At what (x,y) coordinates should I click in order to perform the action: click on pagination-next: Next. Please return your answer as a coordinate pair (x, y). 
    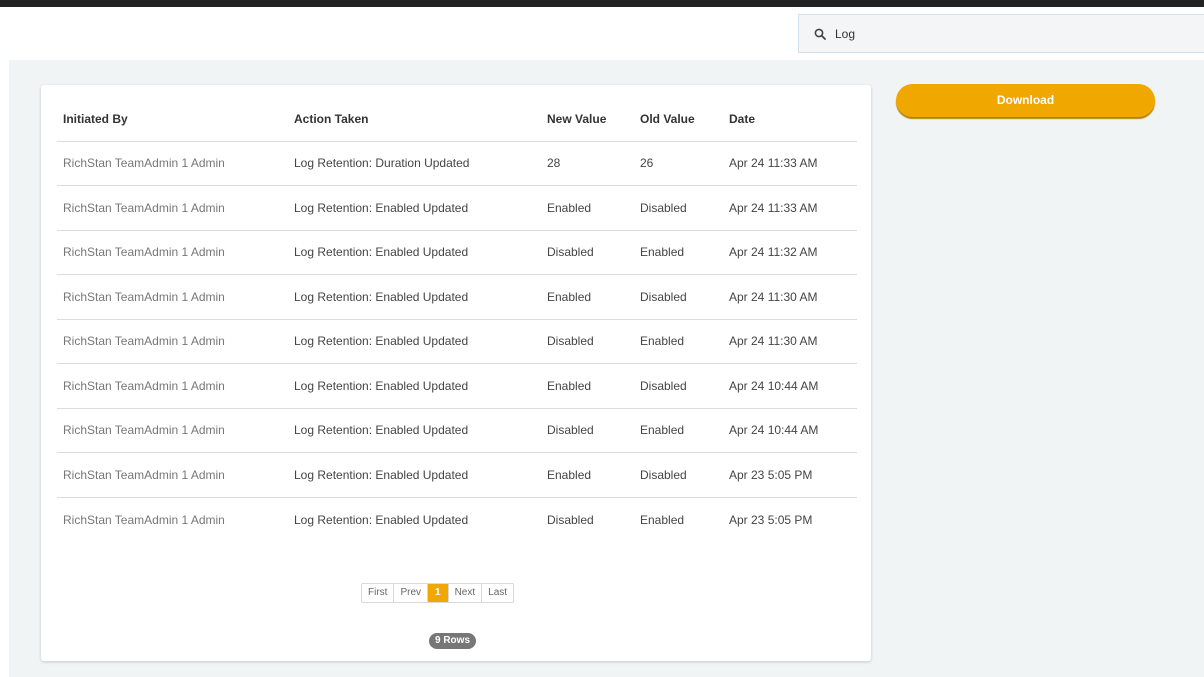
    Looking at the image, I should click on (466, 593).